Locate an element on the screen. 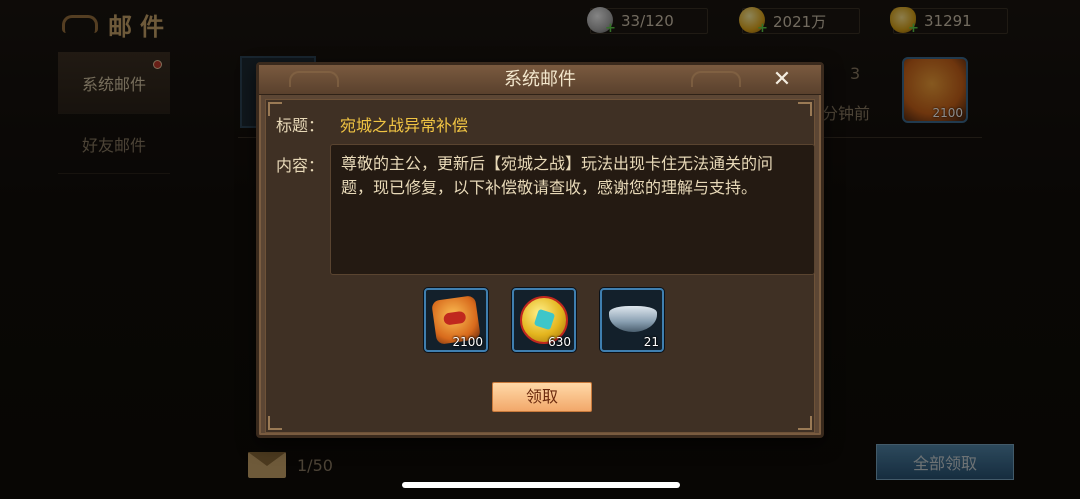 The width and height of the screenshot is (1080, 499). reward-item: 2100 is located at coordinates (456, 320).